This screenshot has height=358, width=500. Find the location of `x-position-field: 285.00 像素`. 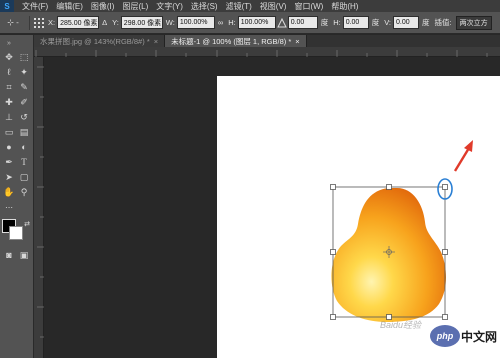

x-position-field: 285.00 像素 is located at coordinates (78, 22).